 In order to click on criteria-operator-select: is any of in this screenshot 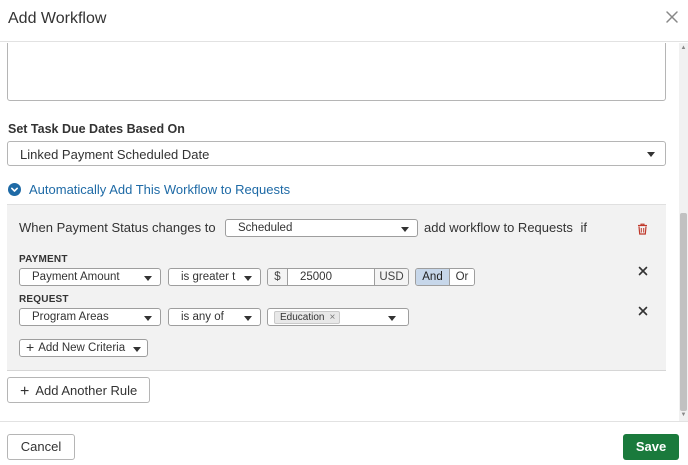, I will do `click(214, 317)`.